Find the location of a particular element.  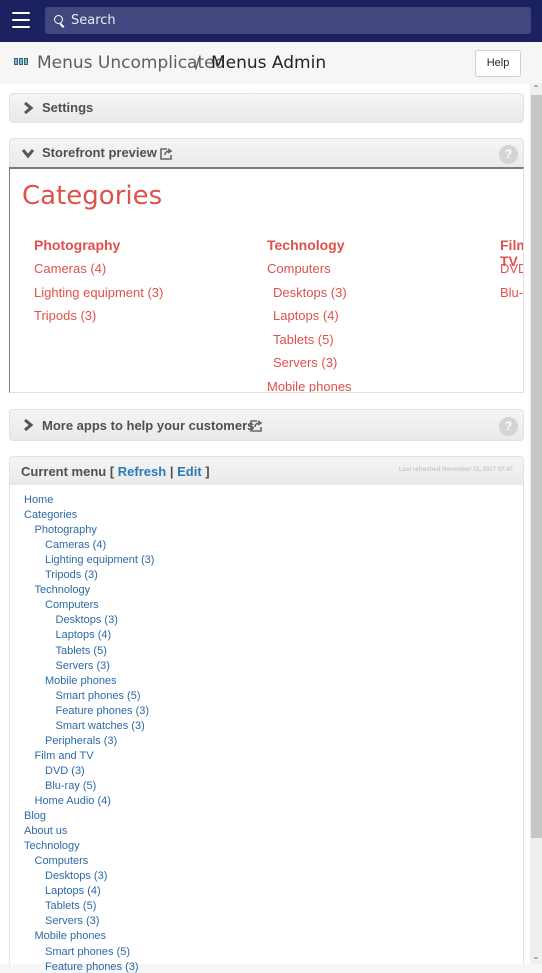

storefront-preview-panel: Storefront preview ? is located at coordinates (266, 153).